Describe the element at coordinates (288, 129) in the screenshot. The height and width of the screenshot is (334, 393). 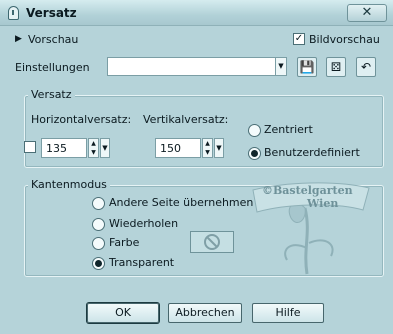
I see `centered-label: Zentriert` at that location.